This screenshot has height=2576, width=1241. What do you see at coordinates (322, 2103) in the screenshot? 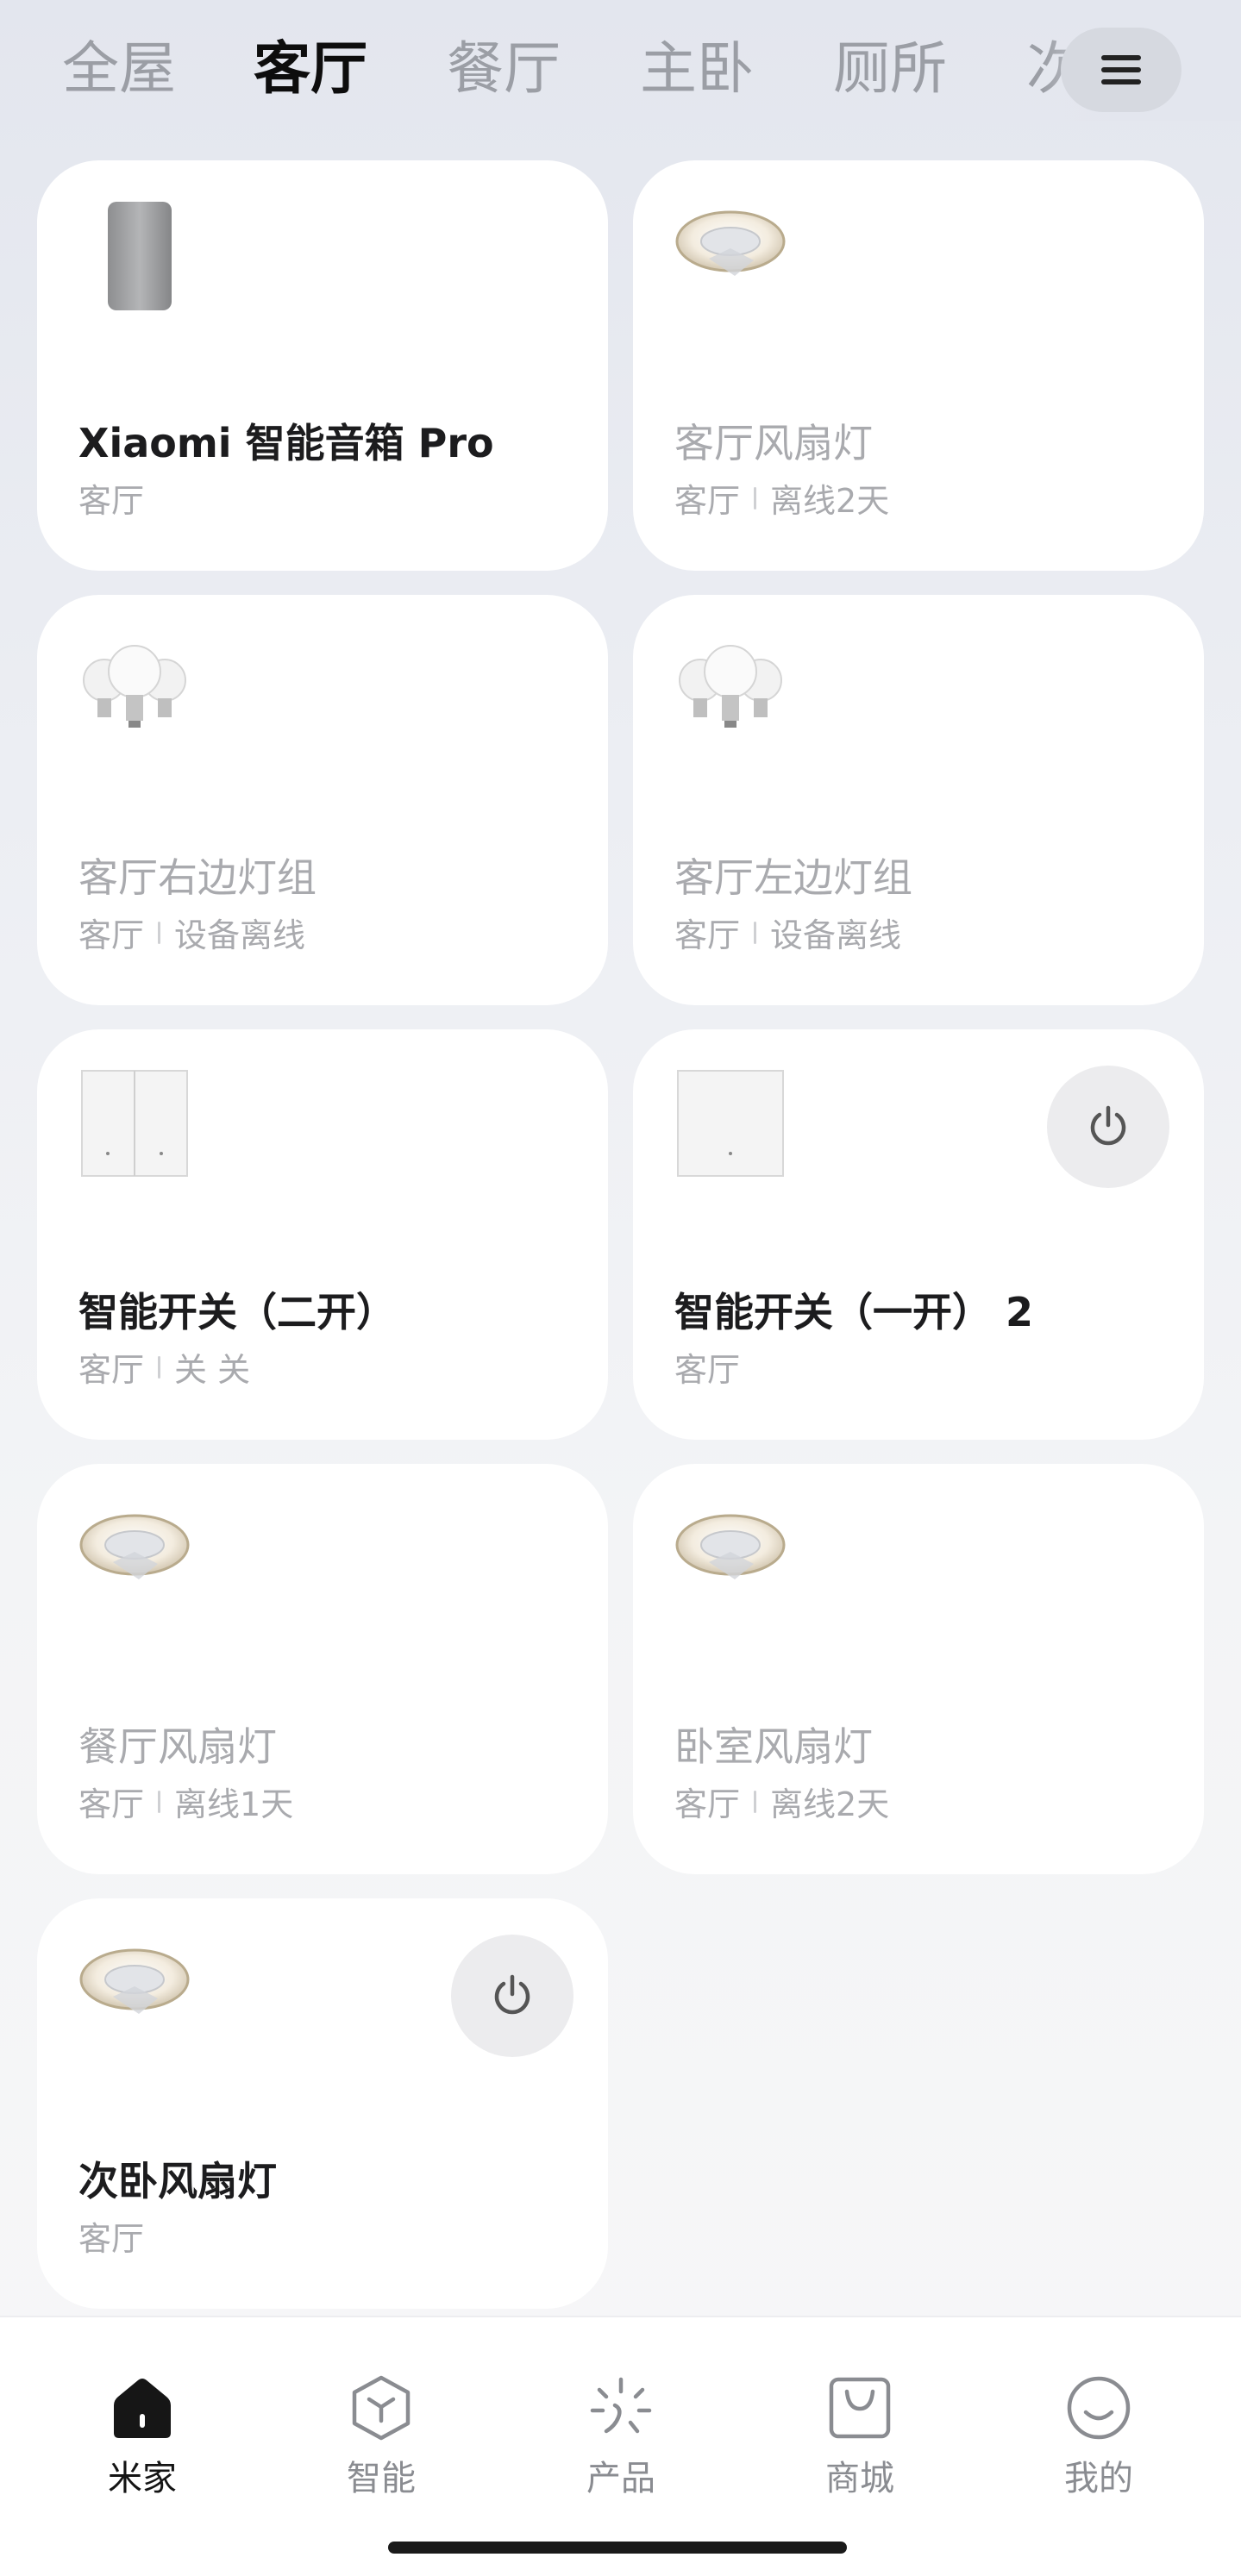
I see `device-card: 次卧风扇灯 客厅` at bounding box center [322, 2103].